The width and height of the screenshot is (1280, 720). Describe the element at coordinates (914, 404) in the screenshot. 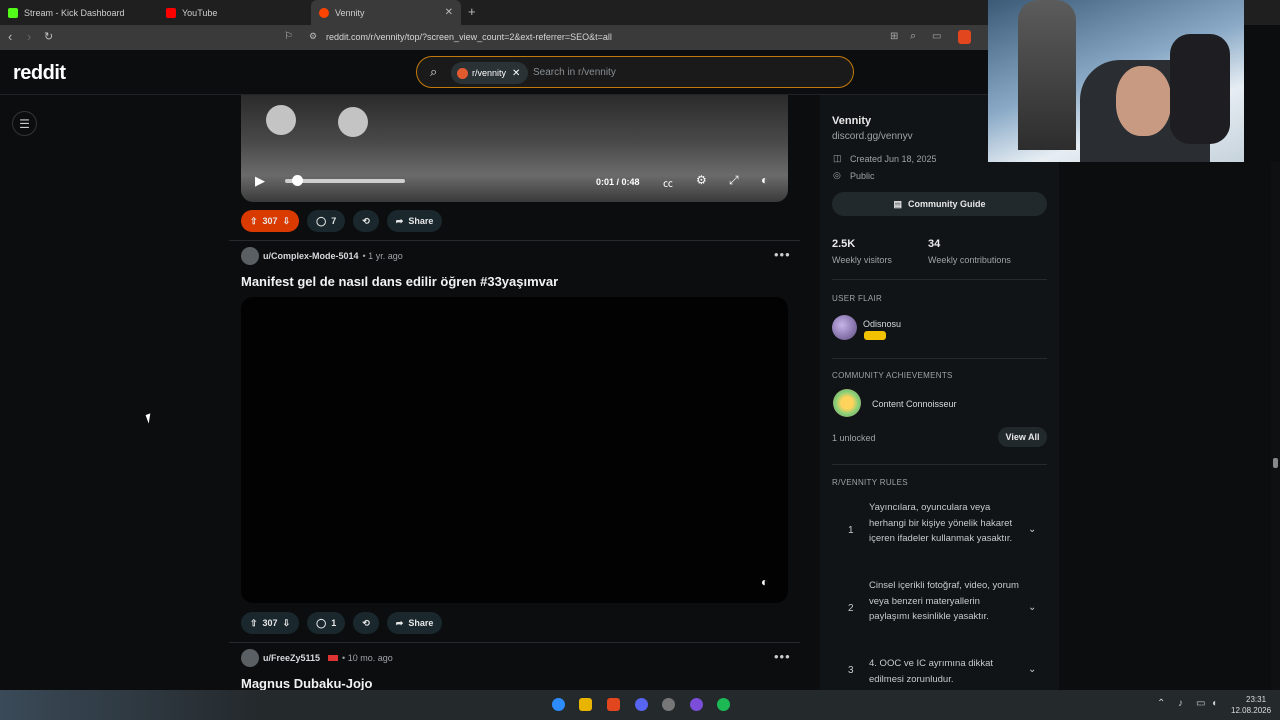

I see `achievement-name: Content Connoisseur` at that location.